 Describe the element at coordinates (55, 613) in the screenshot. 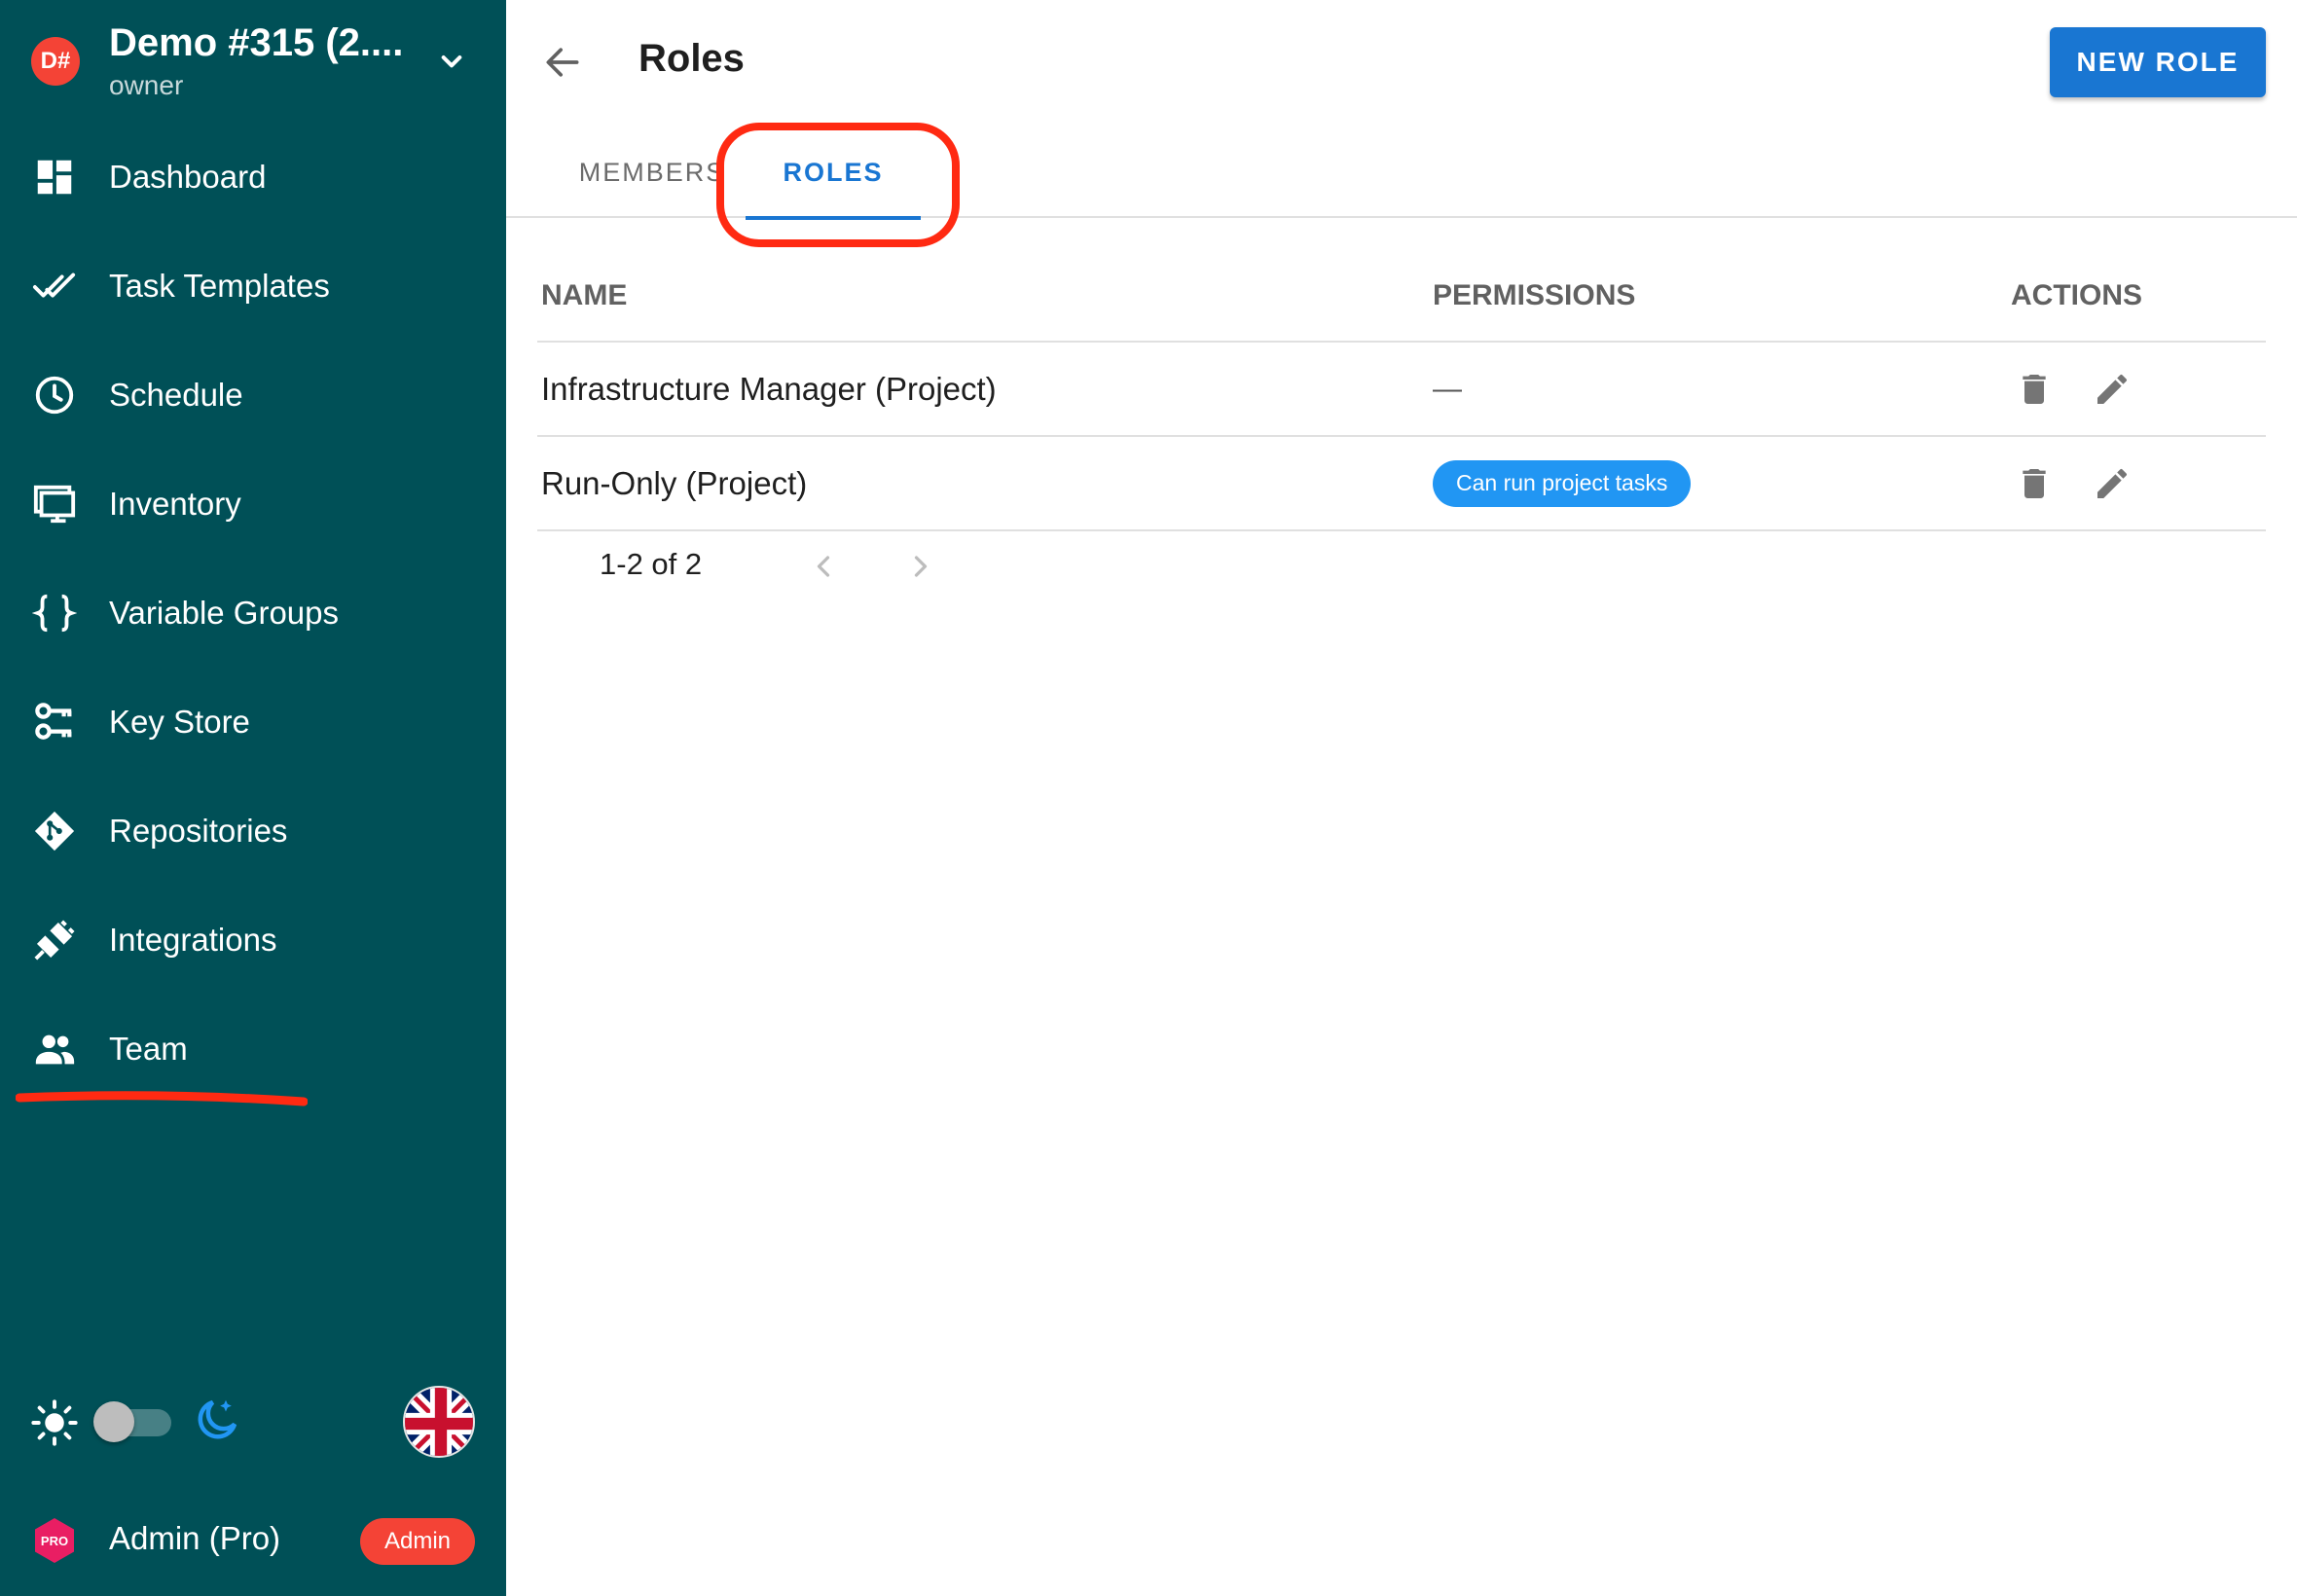

I see `code-braces-icon` at that location.